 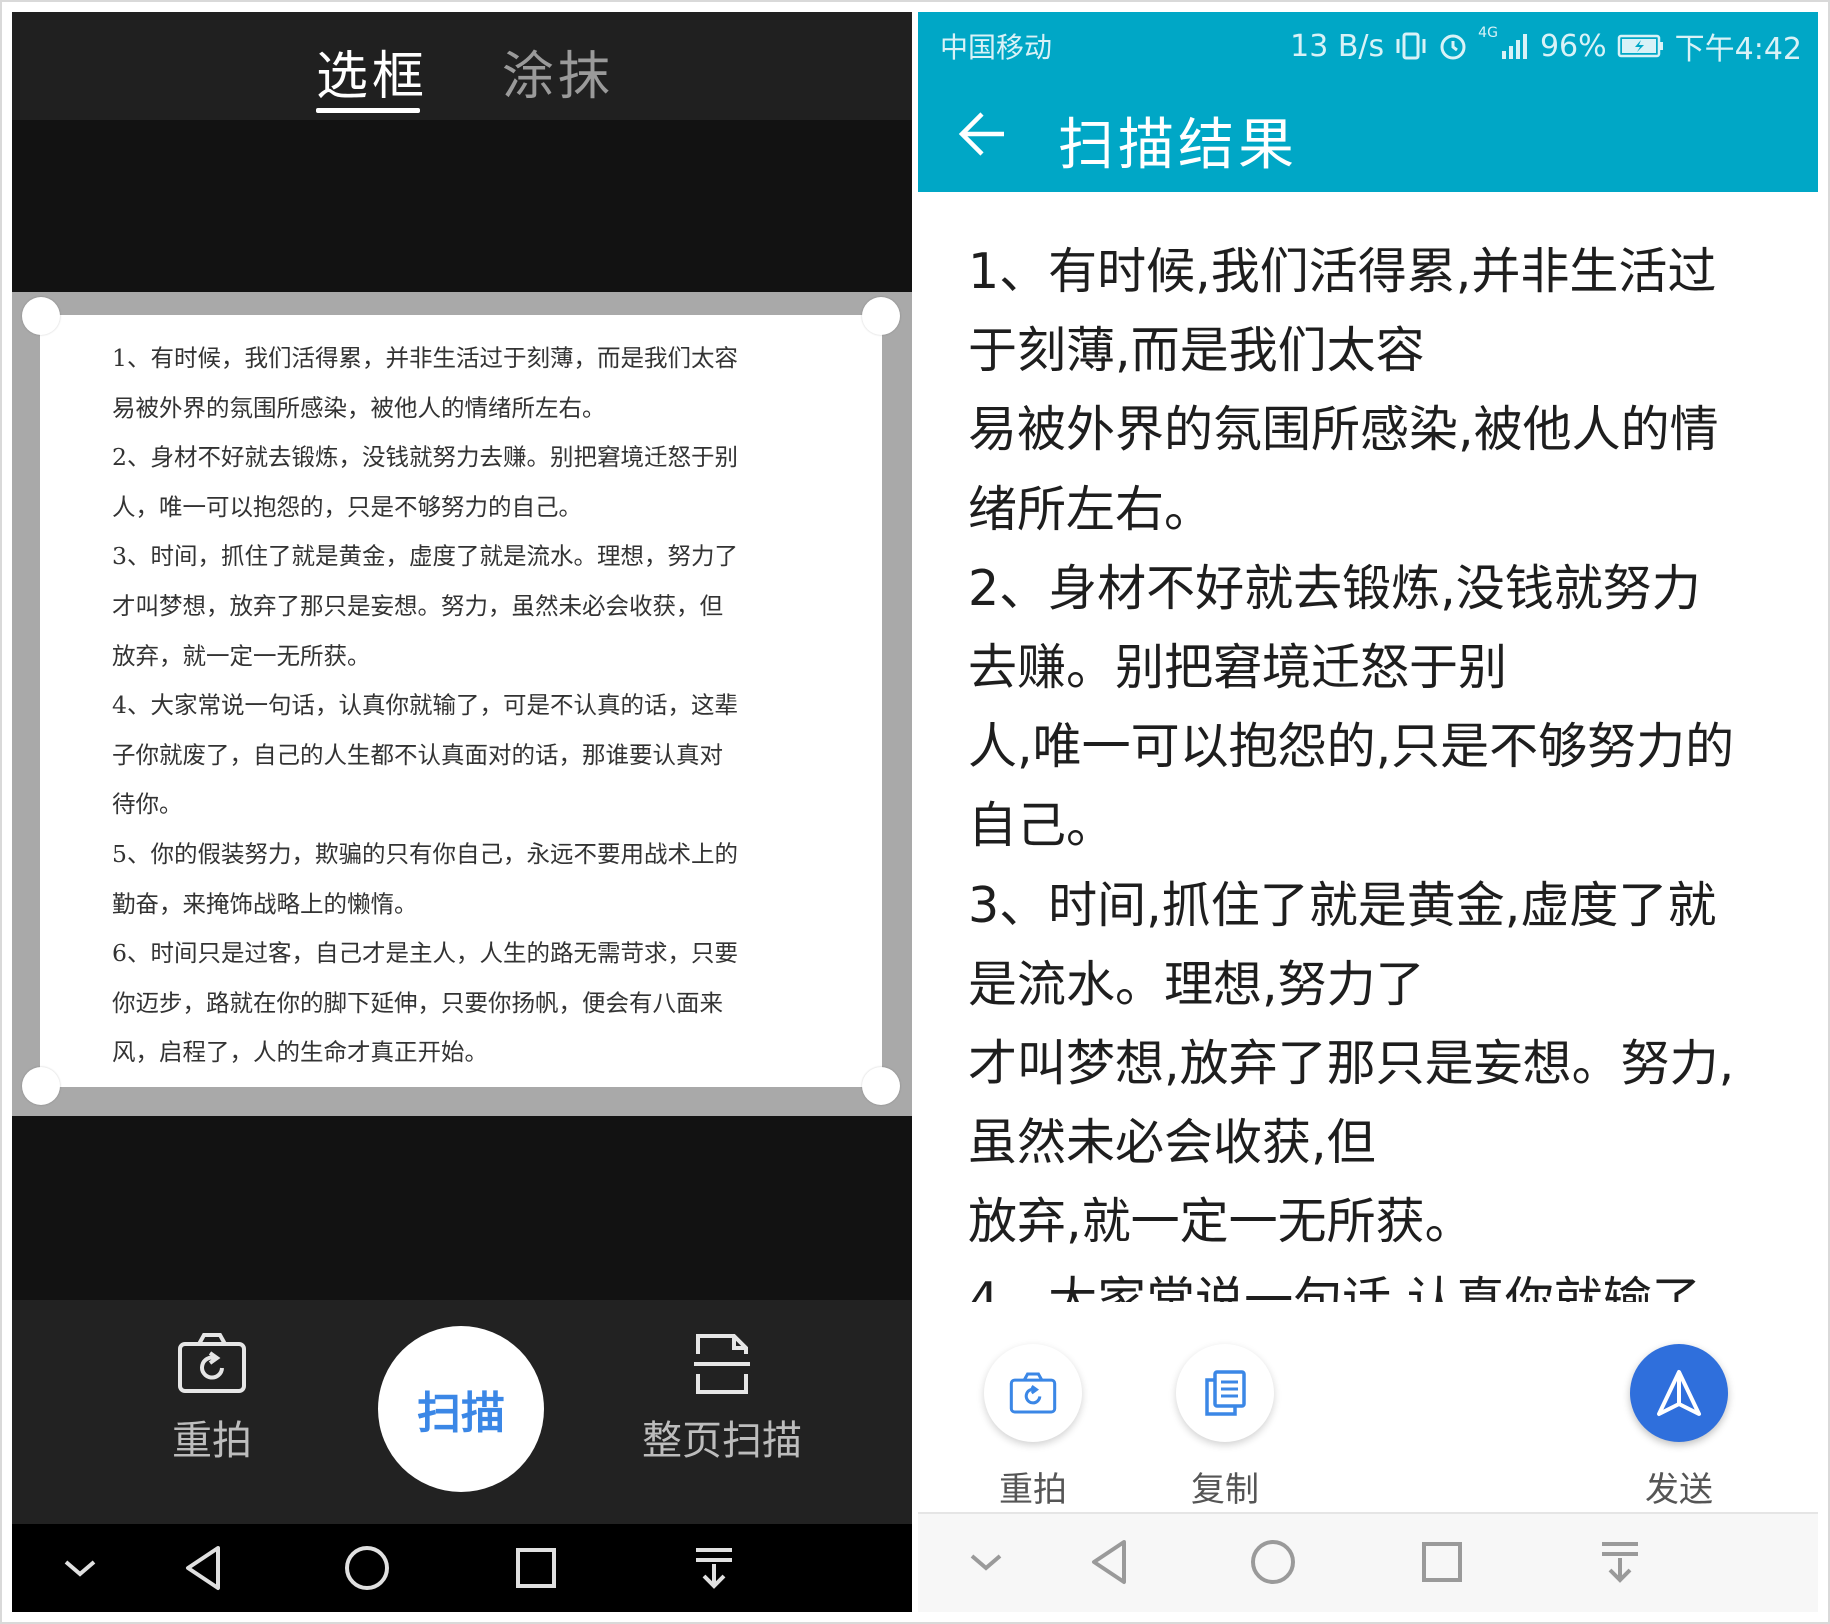 What do you see at coordinates (1172, 1143) in the screenshot?
I see `result-text-line: 虽然未必会收获,但` at bounding box center [1172, 1143].